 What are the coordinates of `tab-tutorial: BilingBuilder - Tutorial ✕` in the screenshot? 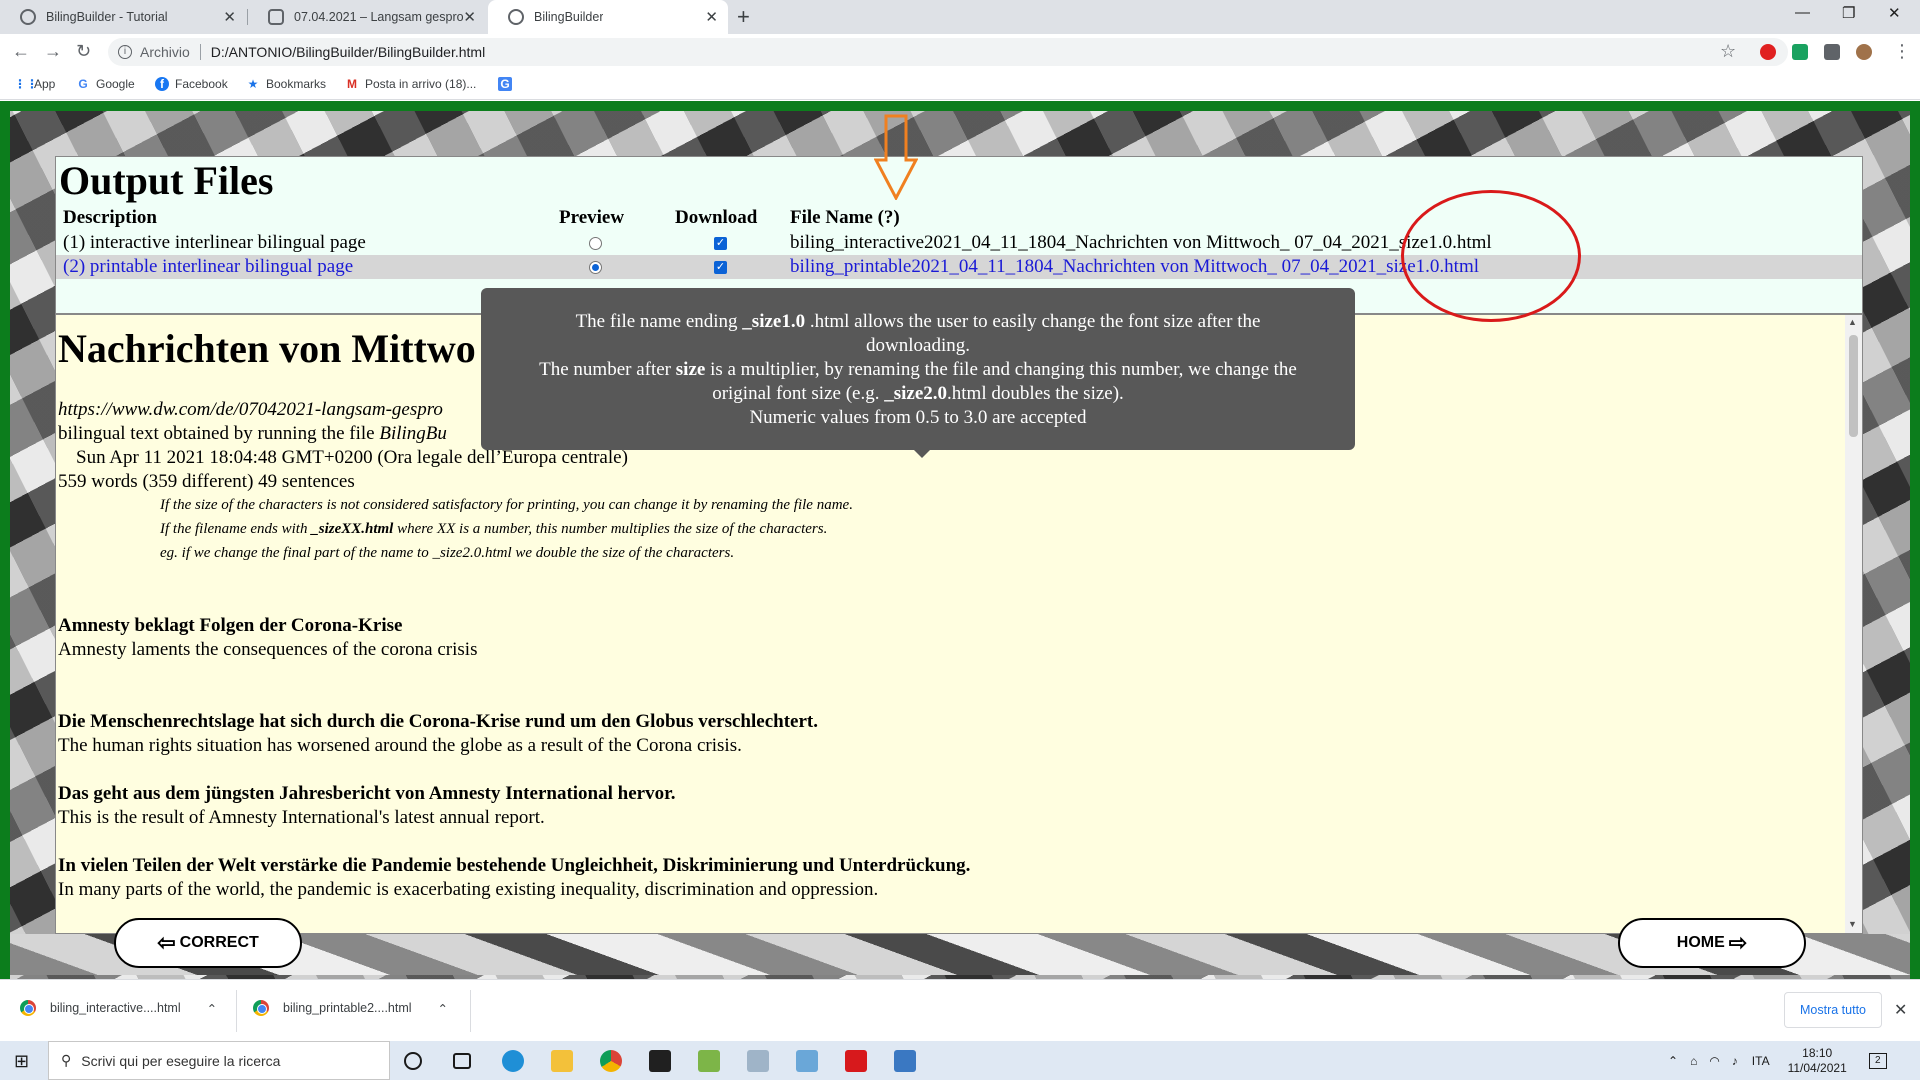 It's located at (123, 17).